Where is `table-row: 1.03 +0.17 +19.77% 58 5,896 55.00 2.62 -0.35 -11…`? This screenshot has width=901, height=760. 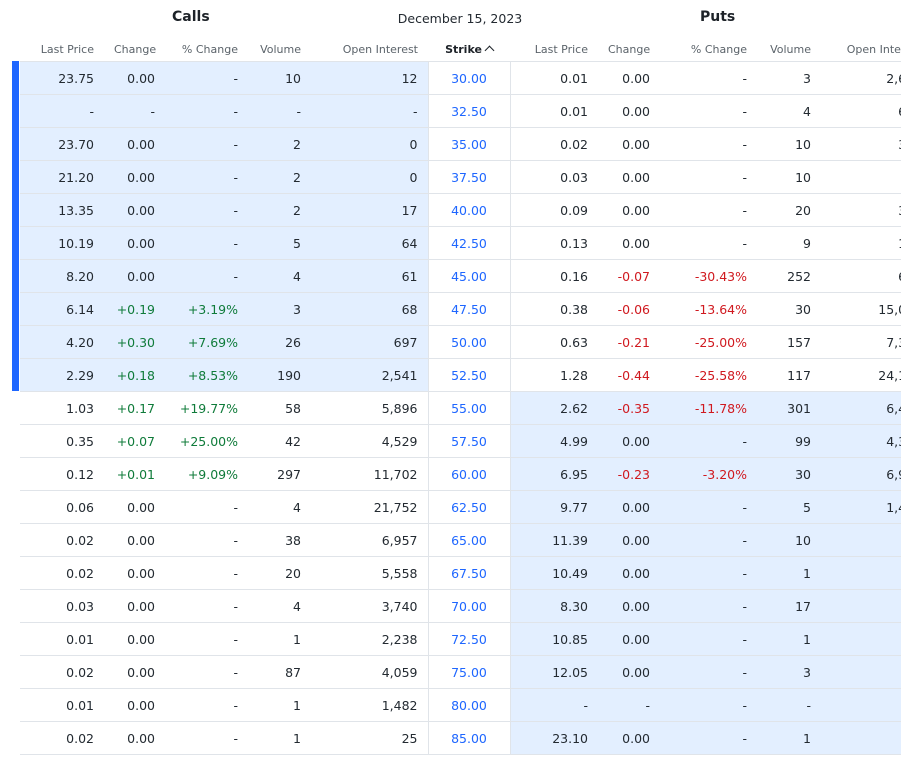
table-row: 1.03 +0.17 +19.77% 58 5,896 55.00 2.62 -0.35 -11… is located at coordinates (460, 408).